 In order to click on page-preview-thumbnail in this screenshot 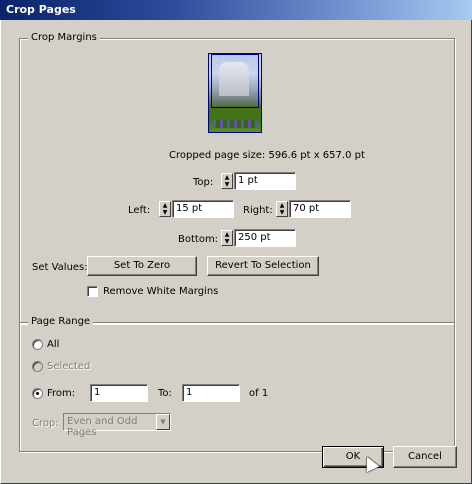, I will do `click(235, 93)`.